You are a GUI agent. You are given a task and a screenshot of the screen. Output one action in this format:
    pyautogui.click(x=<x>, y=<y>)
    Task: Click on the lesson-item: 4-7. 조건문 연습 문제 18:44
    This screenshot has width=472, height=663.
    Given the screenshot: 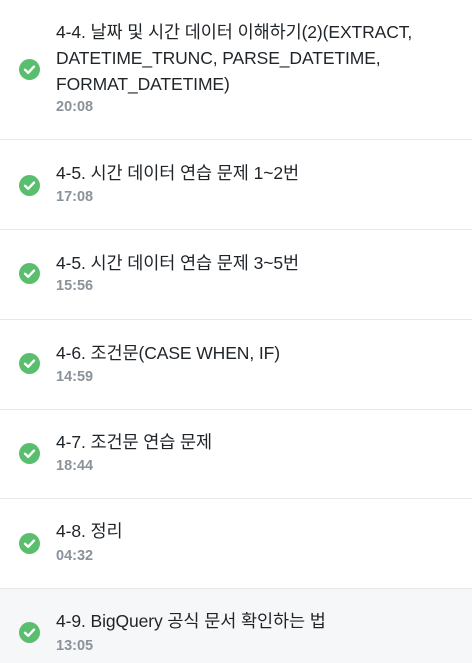 What is the action you would take?
    pyautogui.click(x=236, y=454)
    